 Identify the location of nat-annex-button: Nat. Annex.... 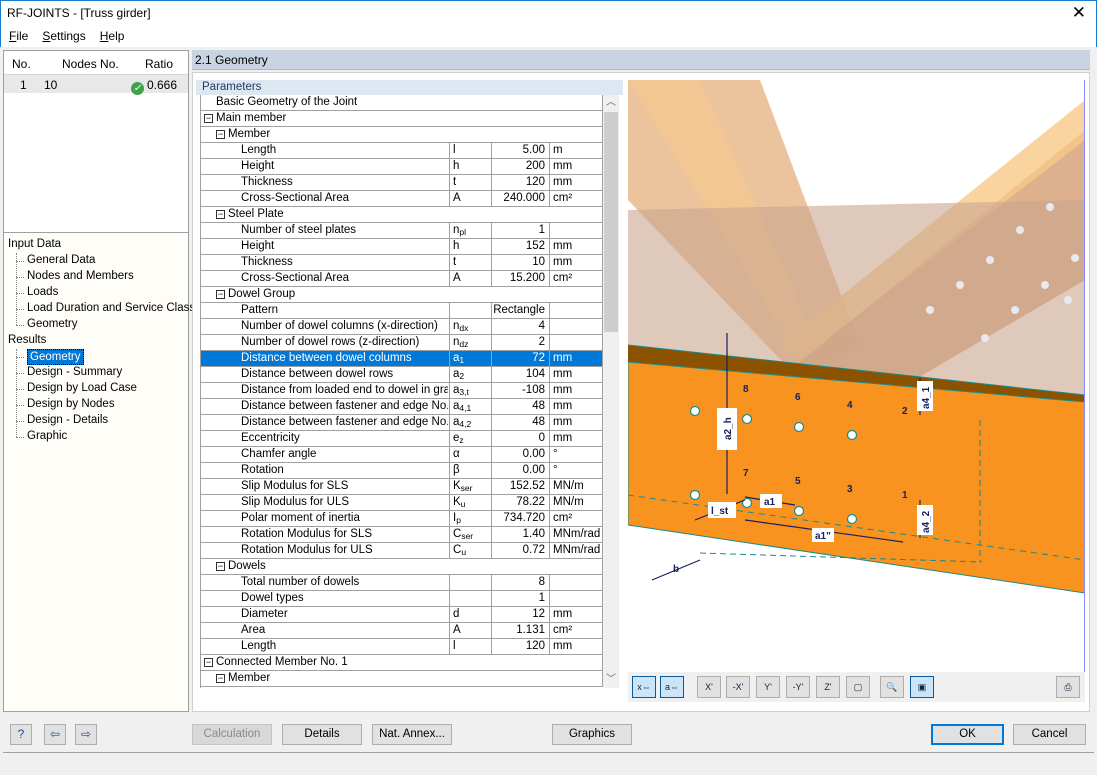
(412, 734).